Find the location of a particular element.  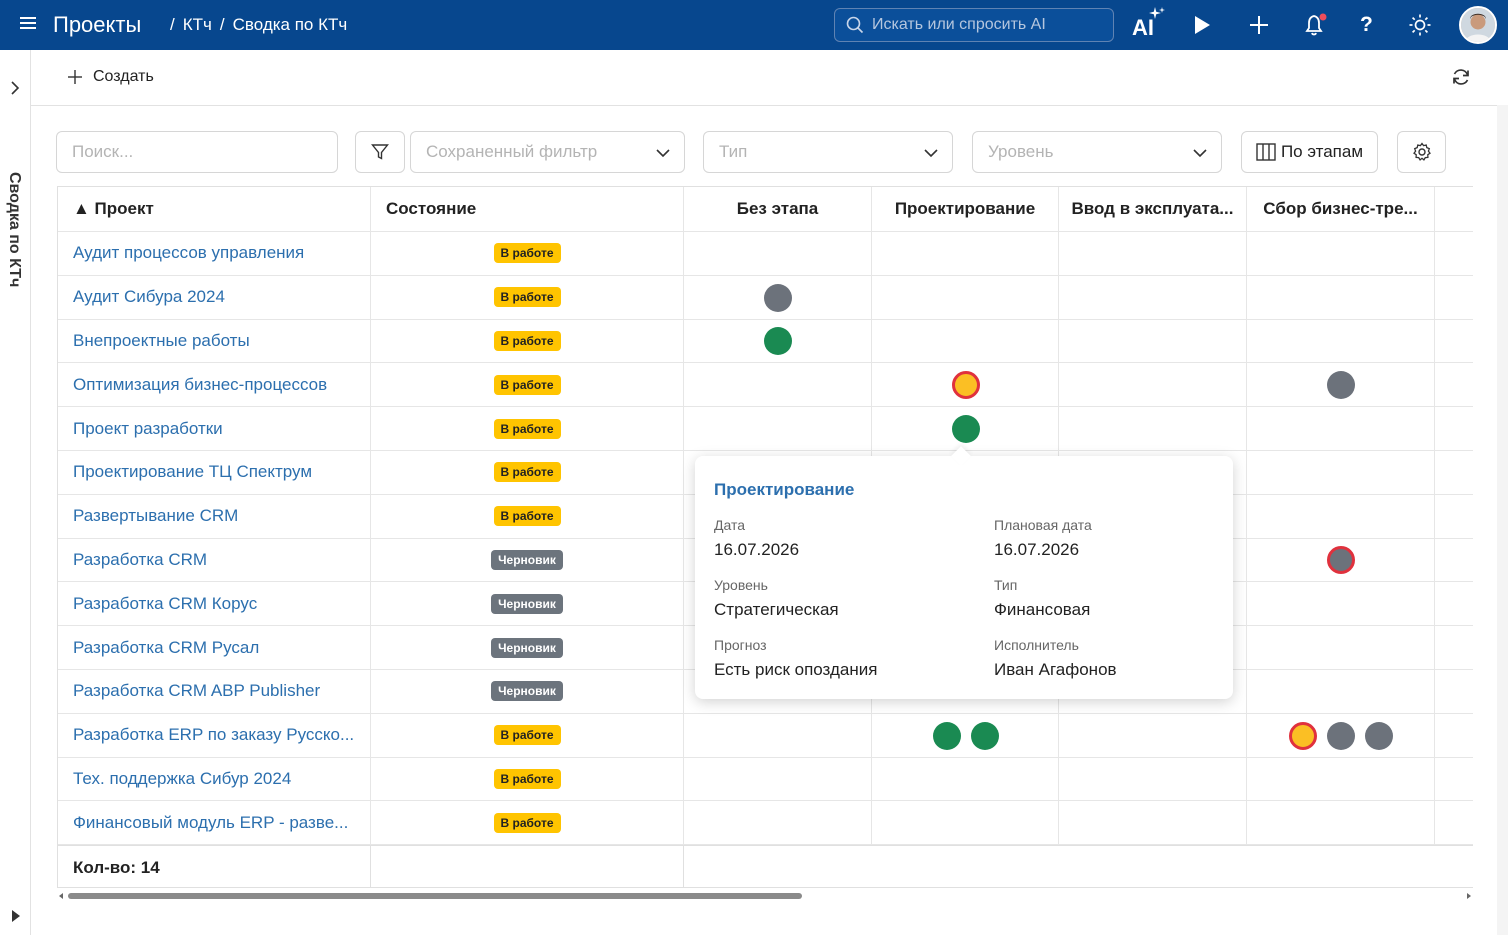

app-title: Проекты is located at coordinates (97, 25).